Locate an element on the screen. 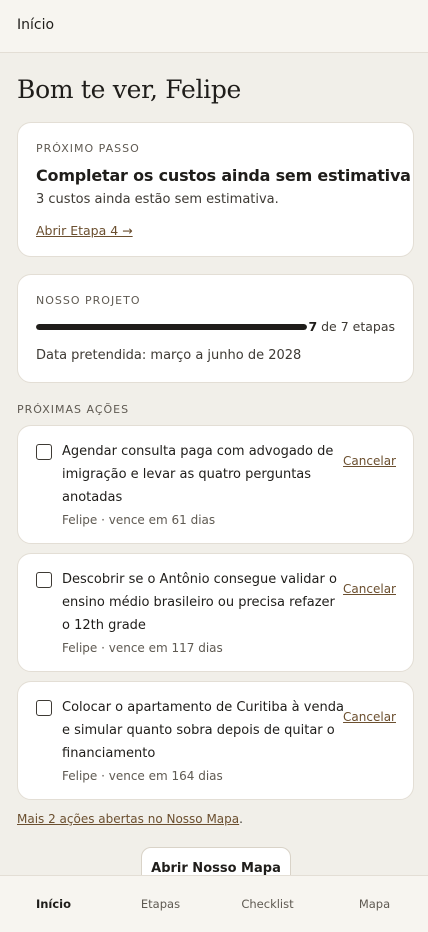  nav-item-inicio: Início is located at coordinates (53, 904).